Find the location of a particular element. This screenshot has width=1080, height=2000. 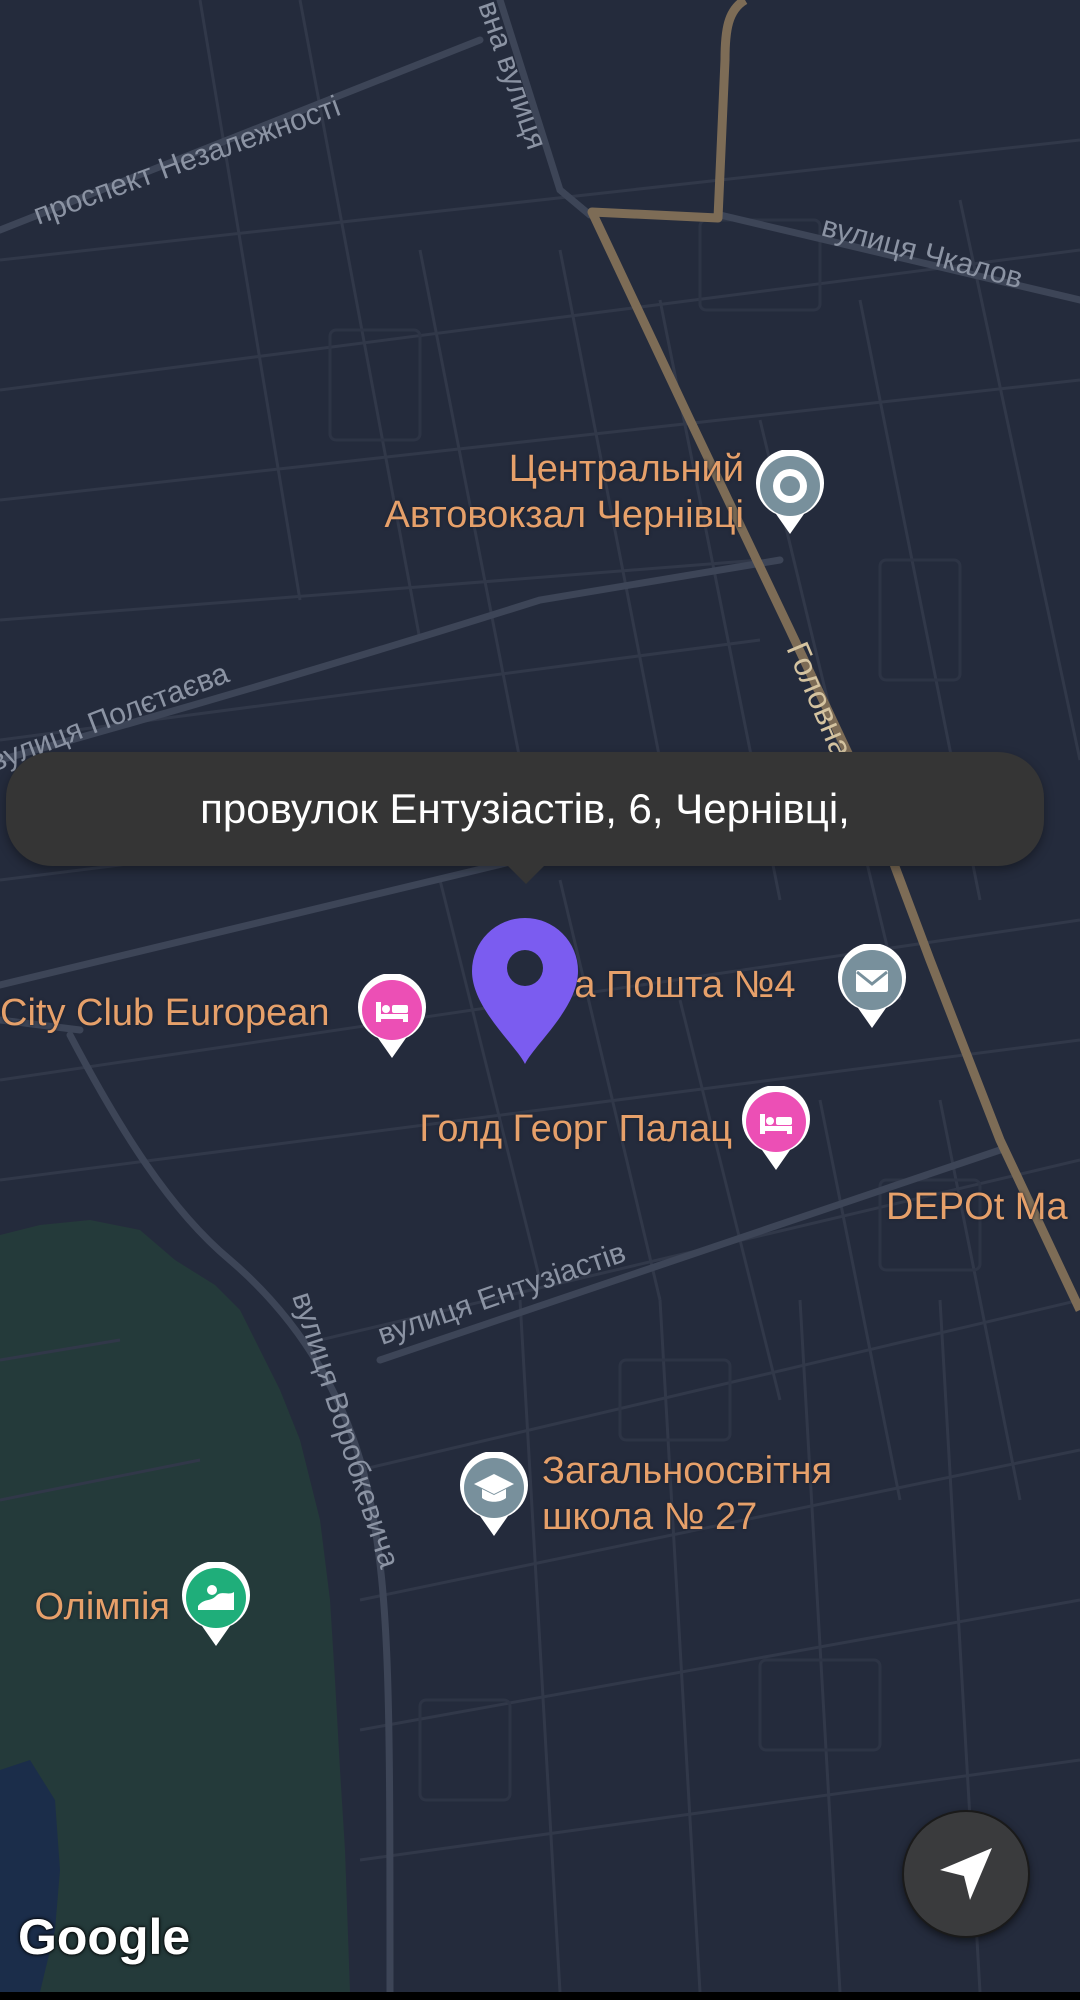

address-callout: провулок Ентузіастів, 6, Чернівці, is located at coordinates (525, 809).